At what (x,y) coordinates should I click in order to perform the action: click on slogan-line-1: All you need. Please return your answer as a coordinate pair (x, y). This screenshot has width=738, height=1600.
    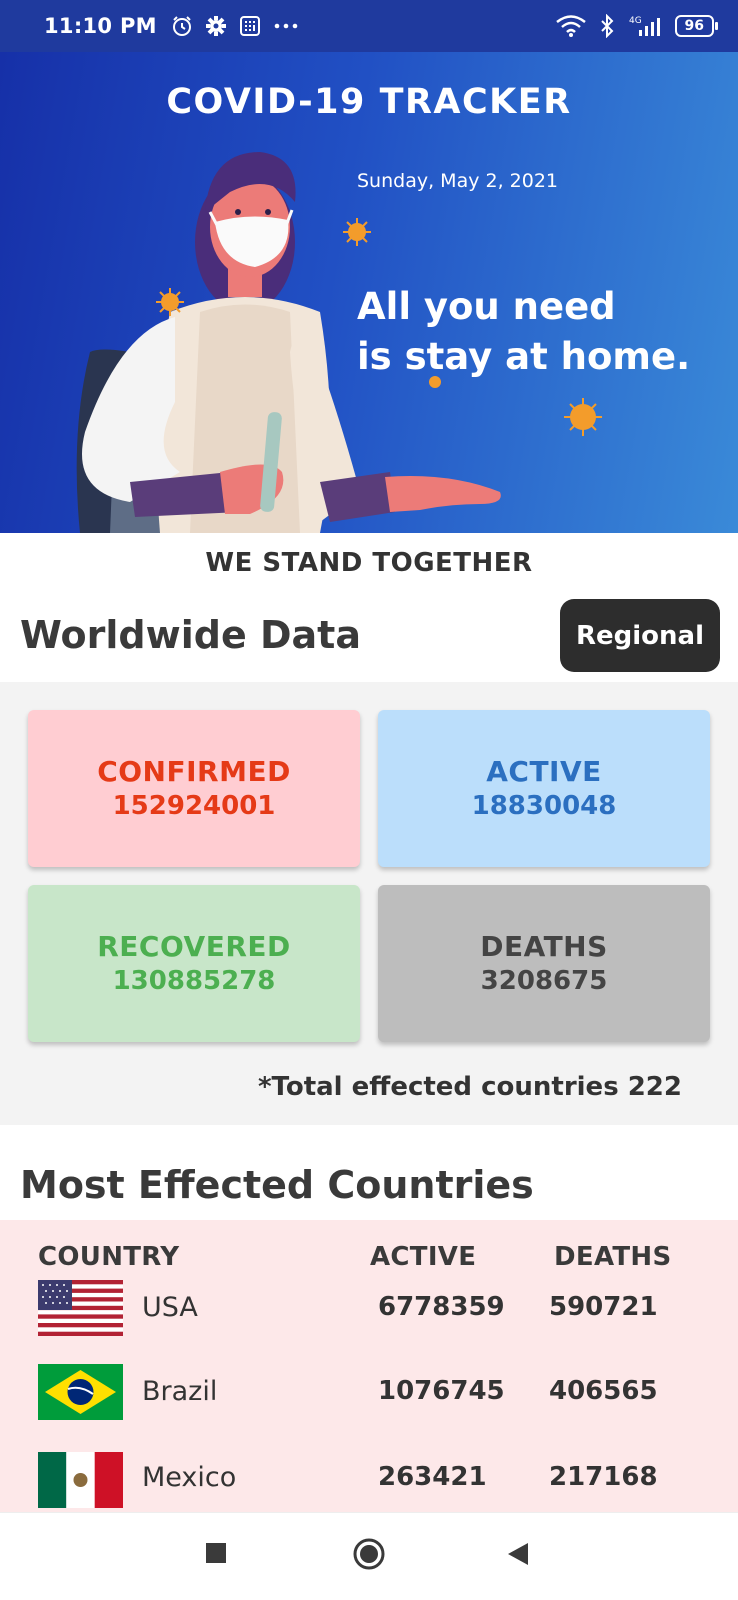
    Looking at the image, I should click on (486, 306).